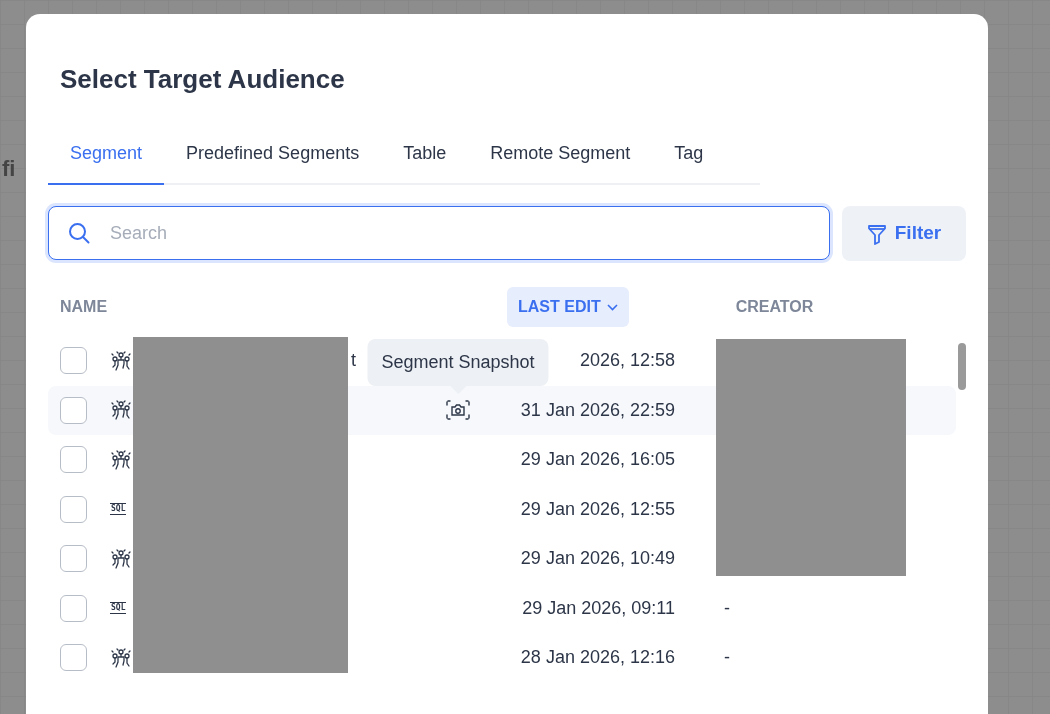 The image size is (1050, 714). I want to click on date-cell-text: 29 Jan 2026, 12:55, so click(597, 509).